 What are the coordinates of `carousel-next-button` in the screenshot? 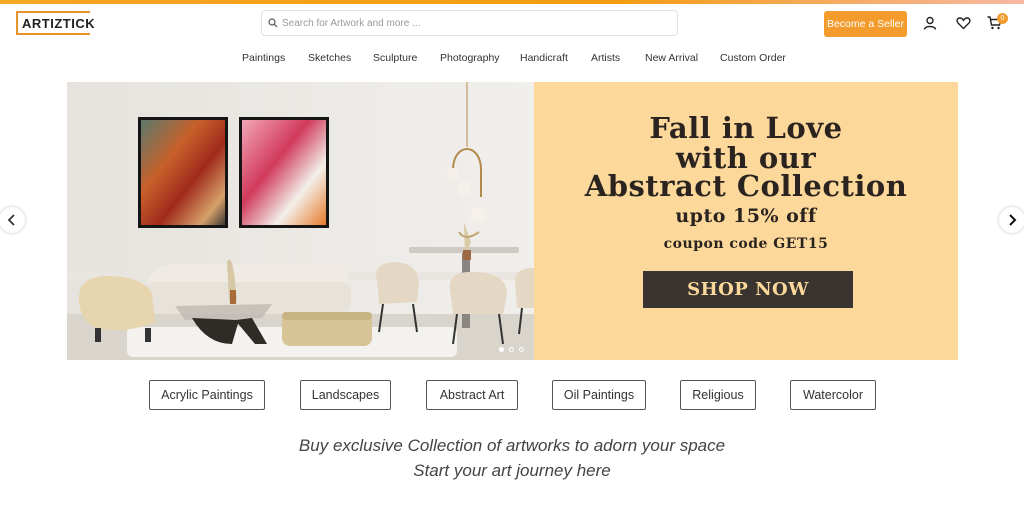 It's located at (1011, 220).